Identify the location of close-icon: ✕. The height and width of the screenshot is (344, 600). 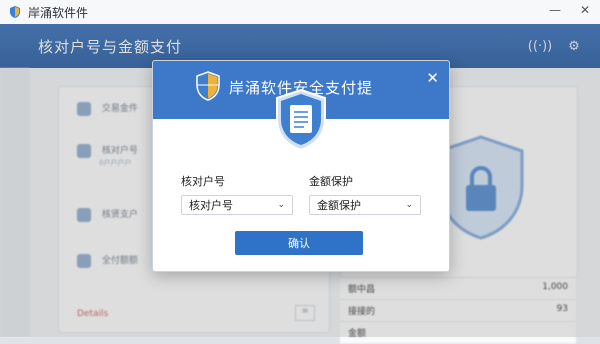
(432, 78).